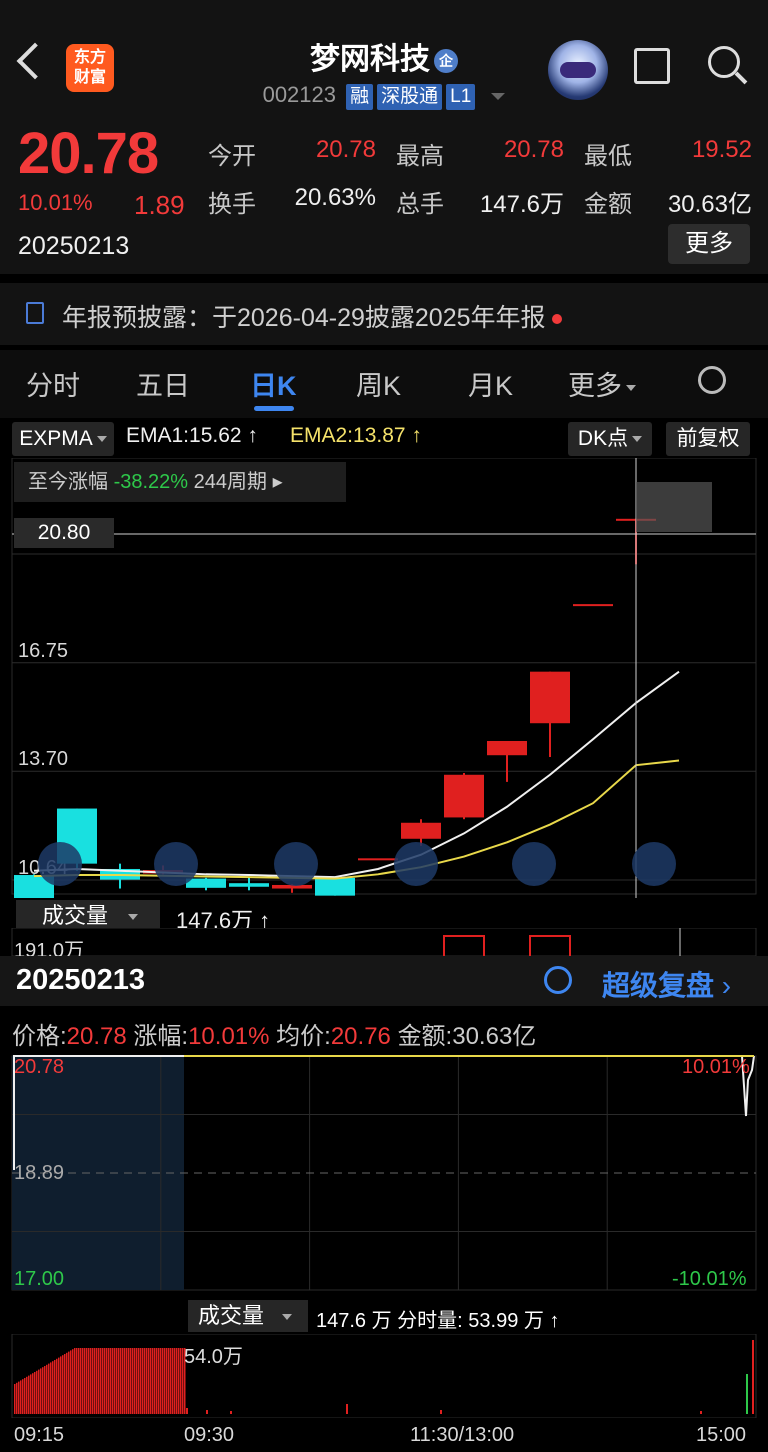 This screenshot has width=768, height=1452. I want to click on ema2-value: EMA2:13.87, so click(348, 435).